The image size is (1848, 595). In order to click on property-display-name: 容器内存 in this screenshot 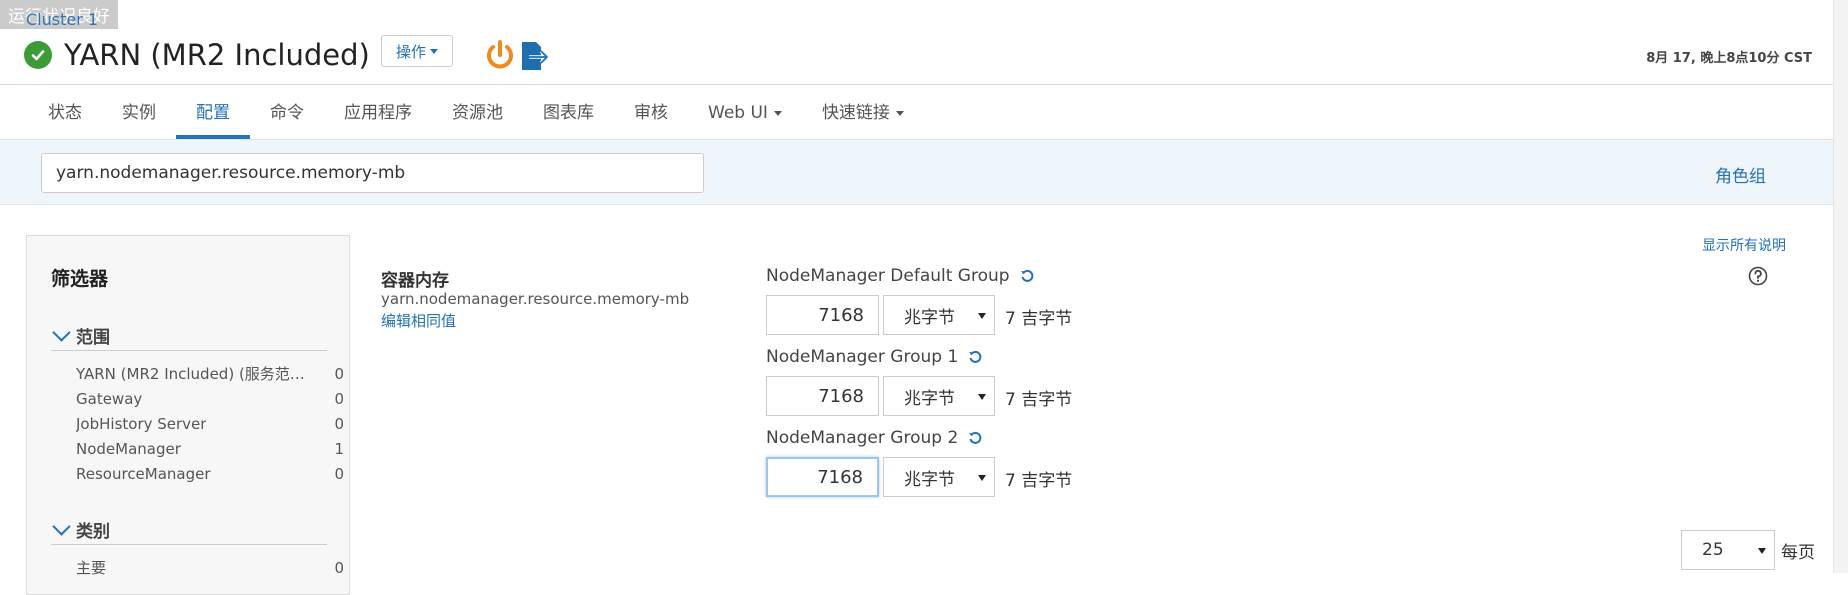, I will do `click(415, 281)`.